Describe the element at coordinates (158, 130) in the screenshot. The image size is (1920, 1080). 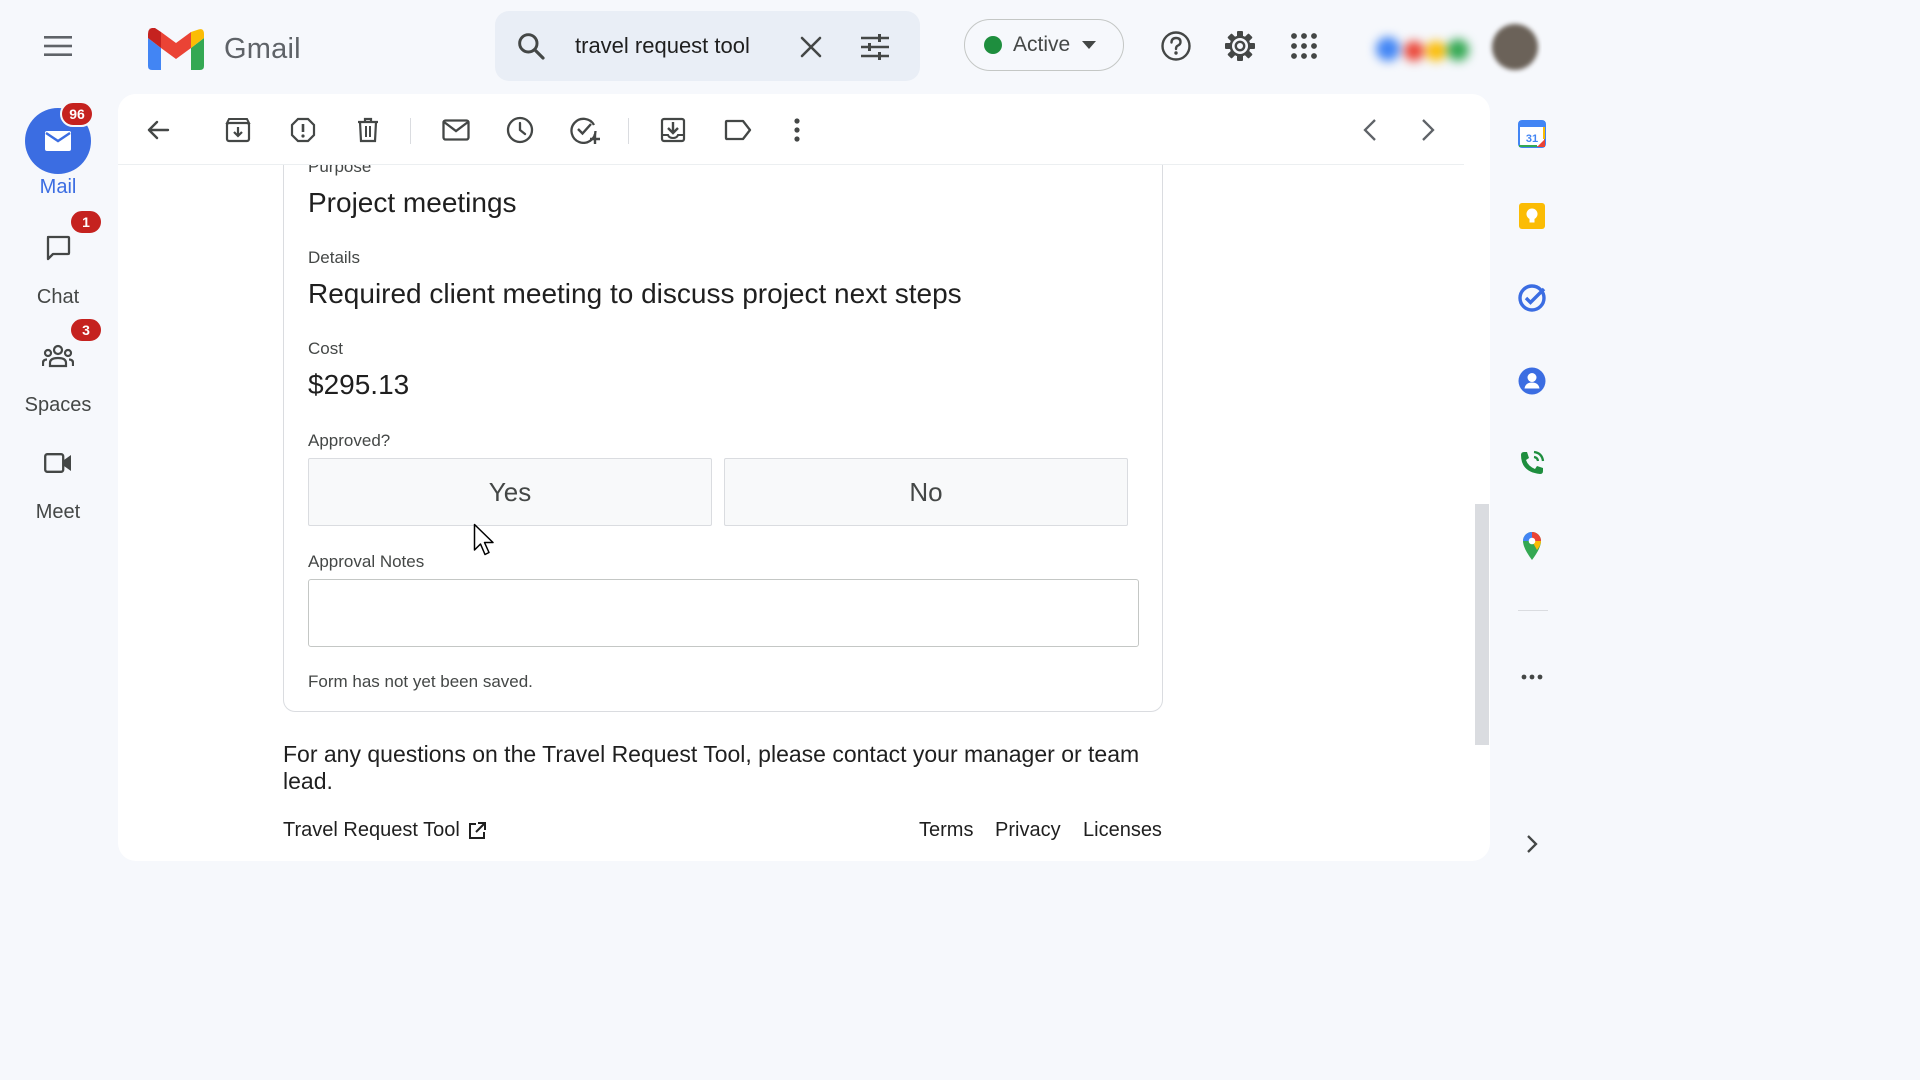
I see `back-arrow-icon` at that location.